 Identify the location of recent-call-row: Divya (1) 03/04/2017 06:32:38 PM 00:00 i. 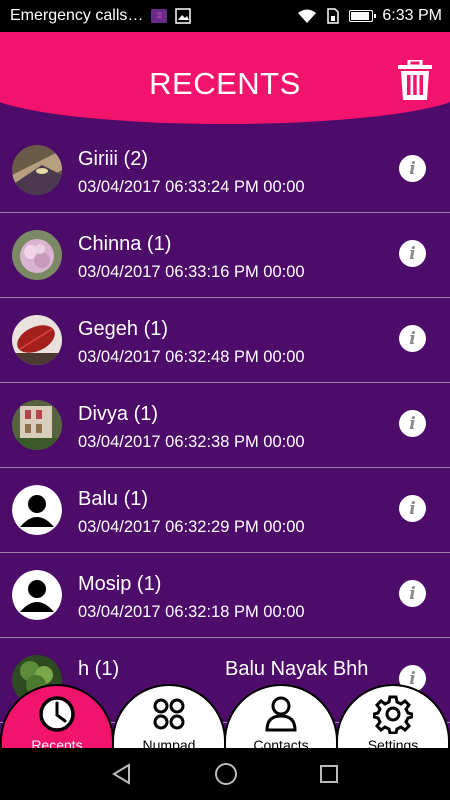
(225, 425).